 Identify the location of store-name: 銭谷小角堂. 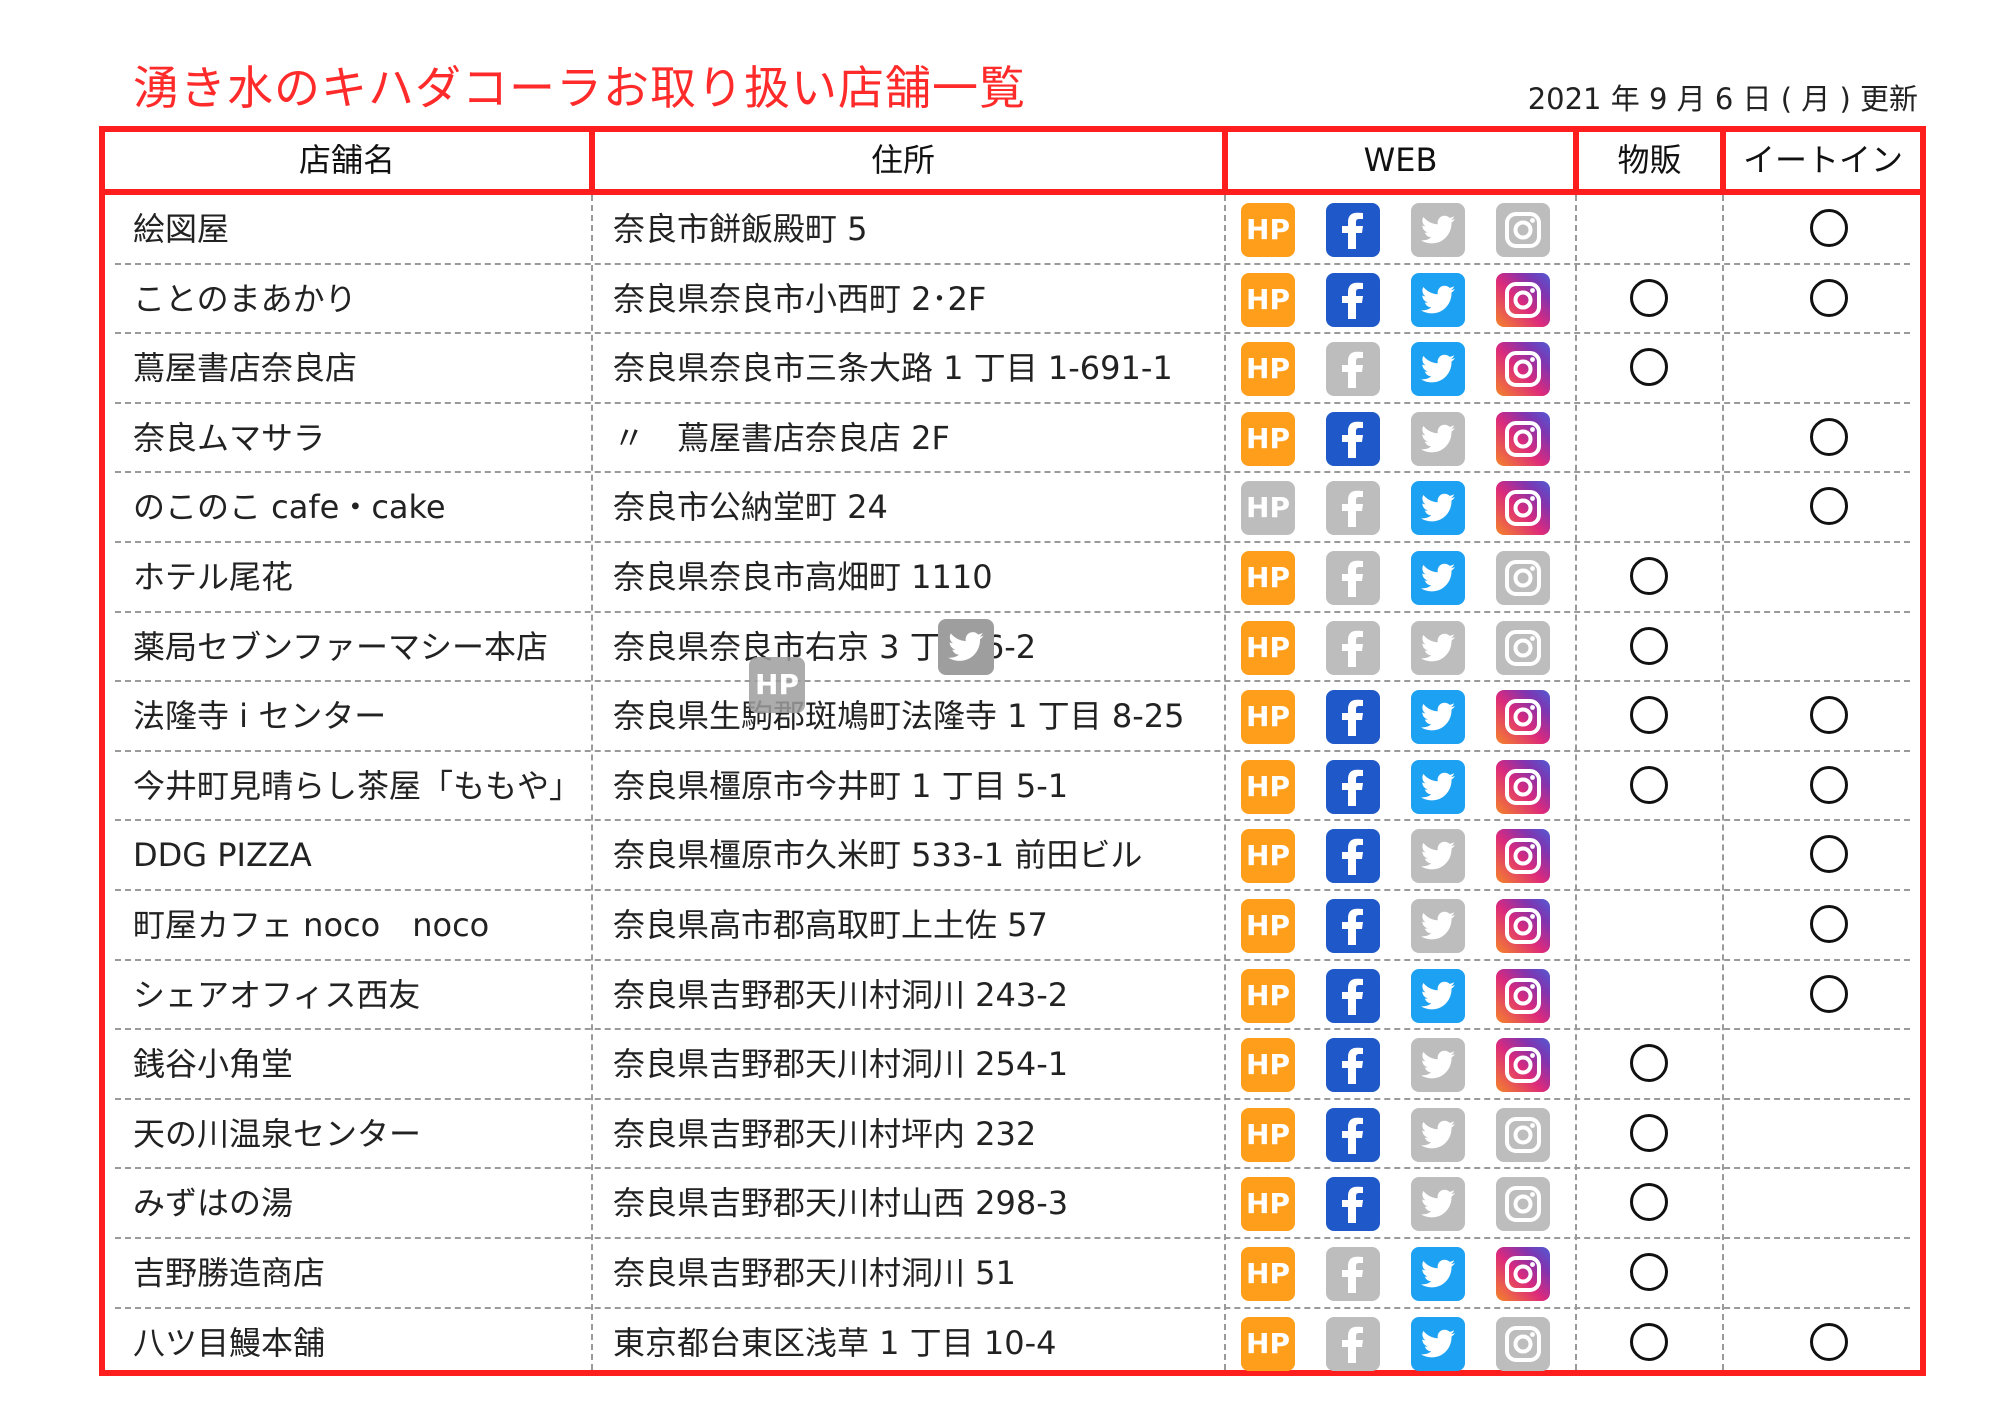
(213, 1064).